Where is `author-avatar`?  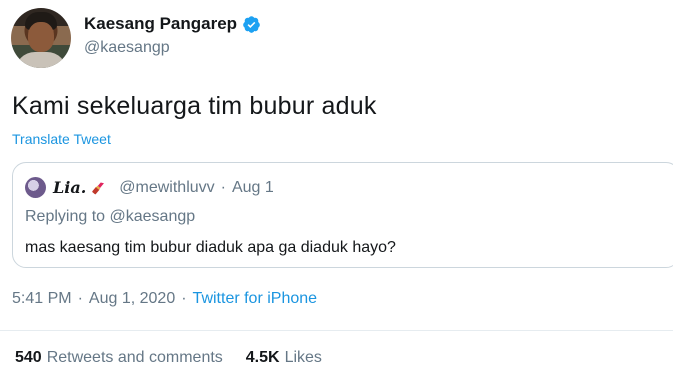 author-avatar is located at coordinates (41, 38).